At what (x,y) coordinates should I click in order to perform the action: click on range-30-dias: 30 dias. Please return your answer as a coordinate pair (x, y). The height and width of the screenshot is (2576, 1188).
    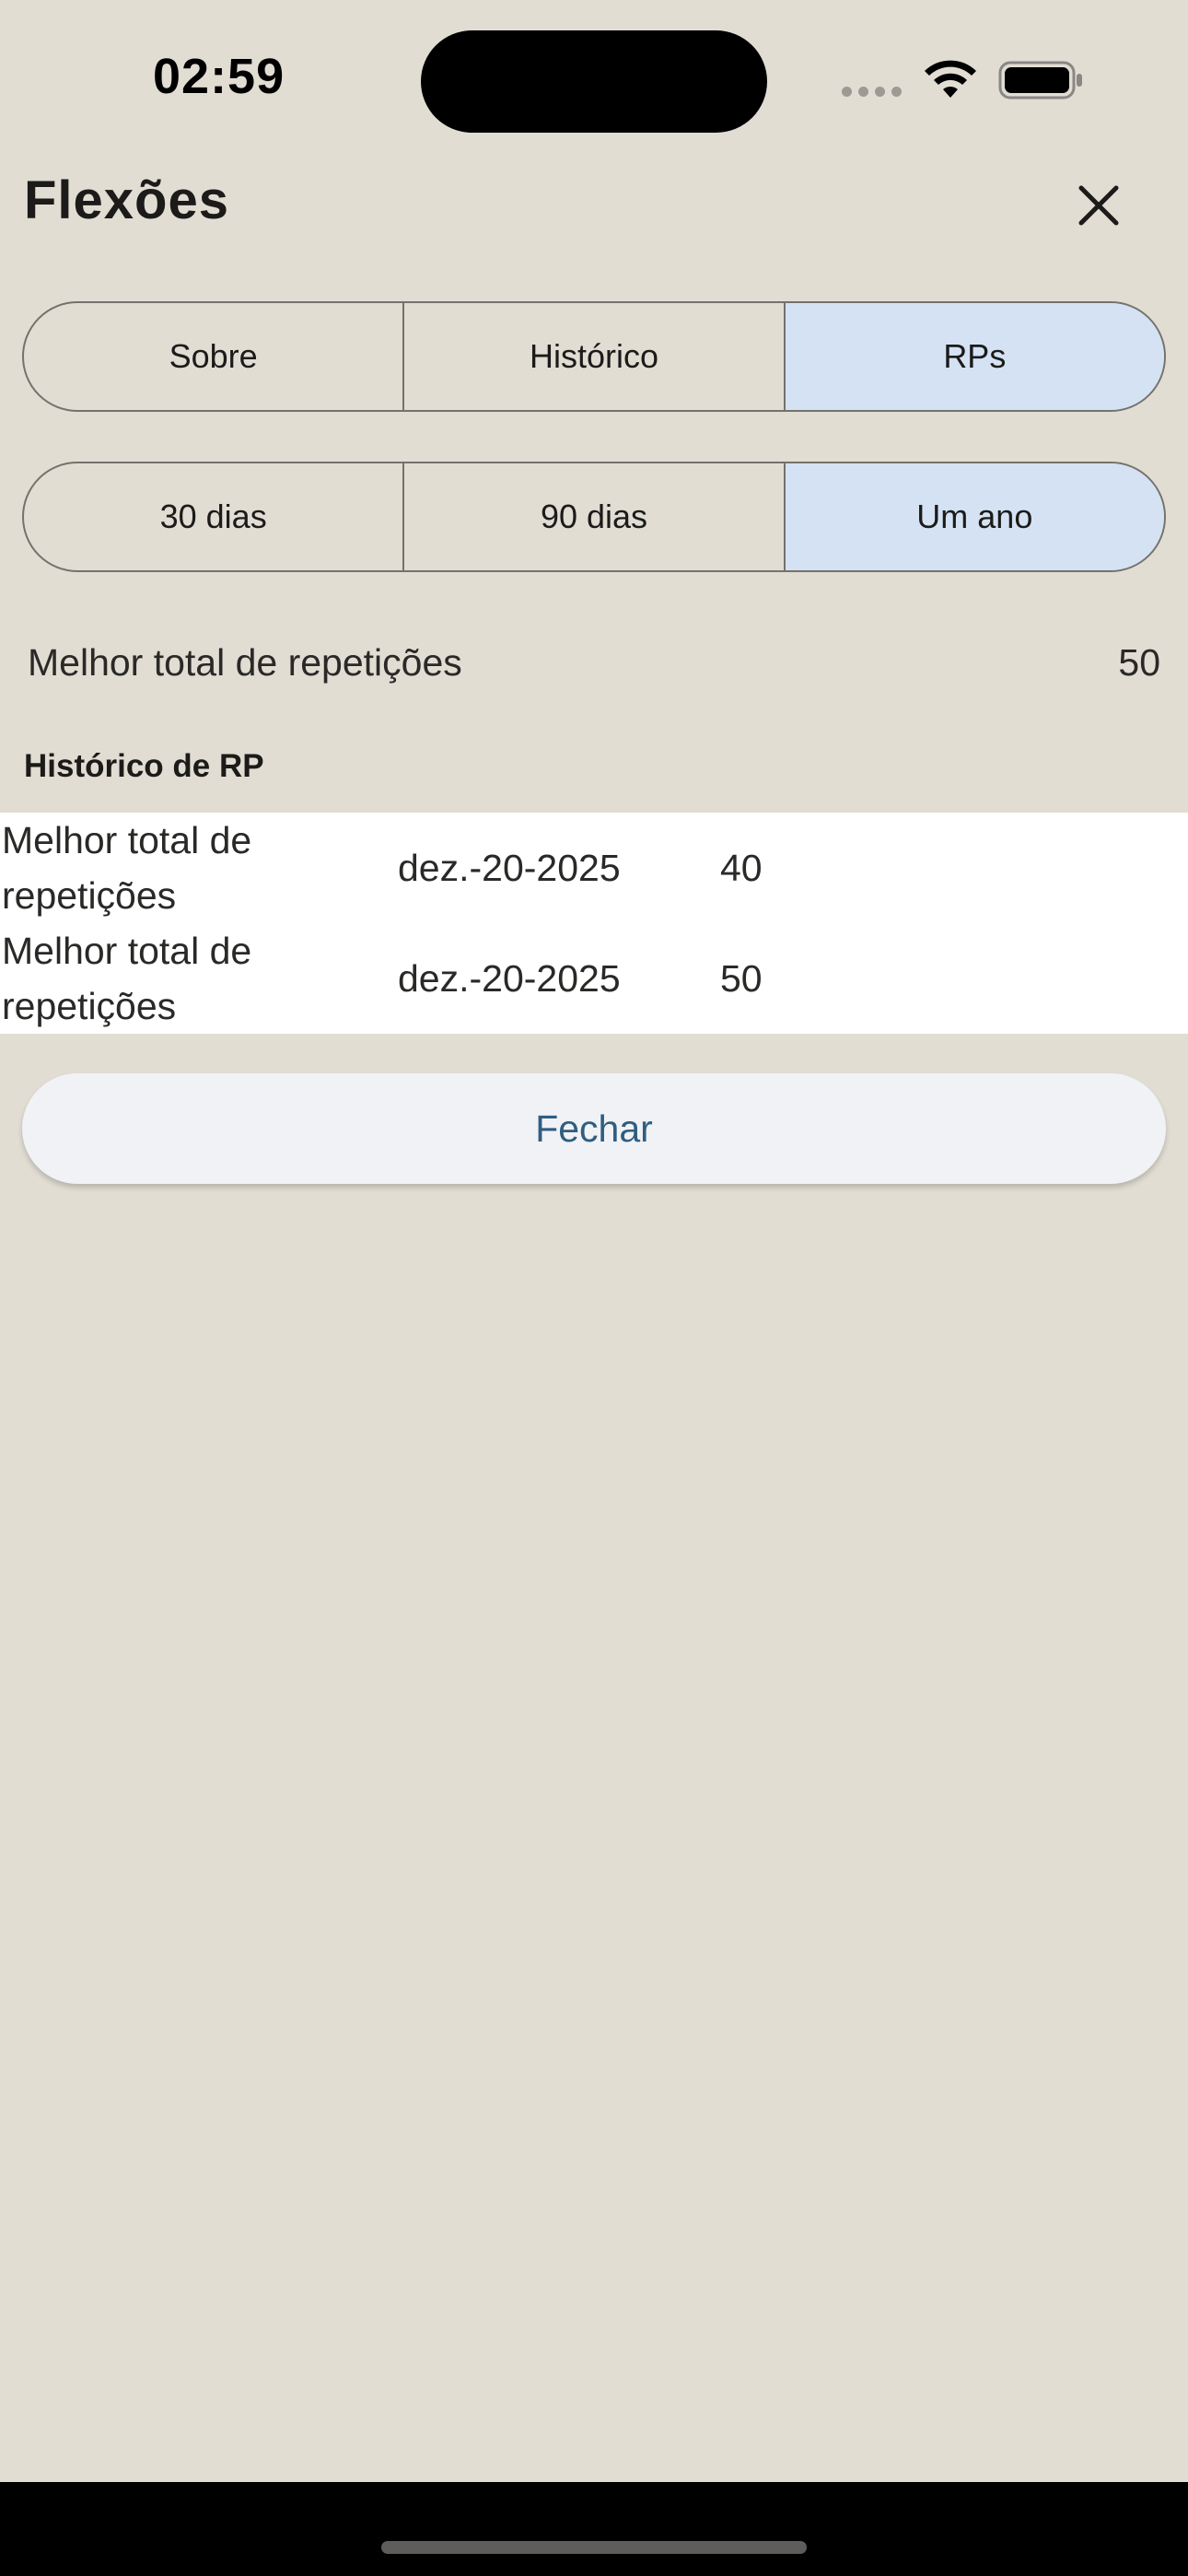
    Looking at the image, I should click on (213, 516).